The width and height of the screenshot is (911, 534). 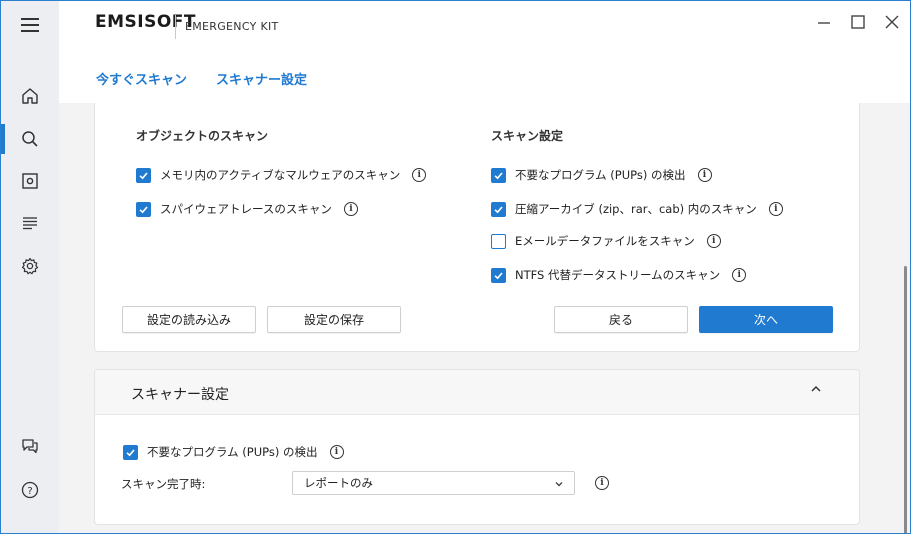 I want to click on help-icon: ?, so click(x=30, y=490).